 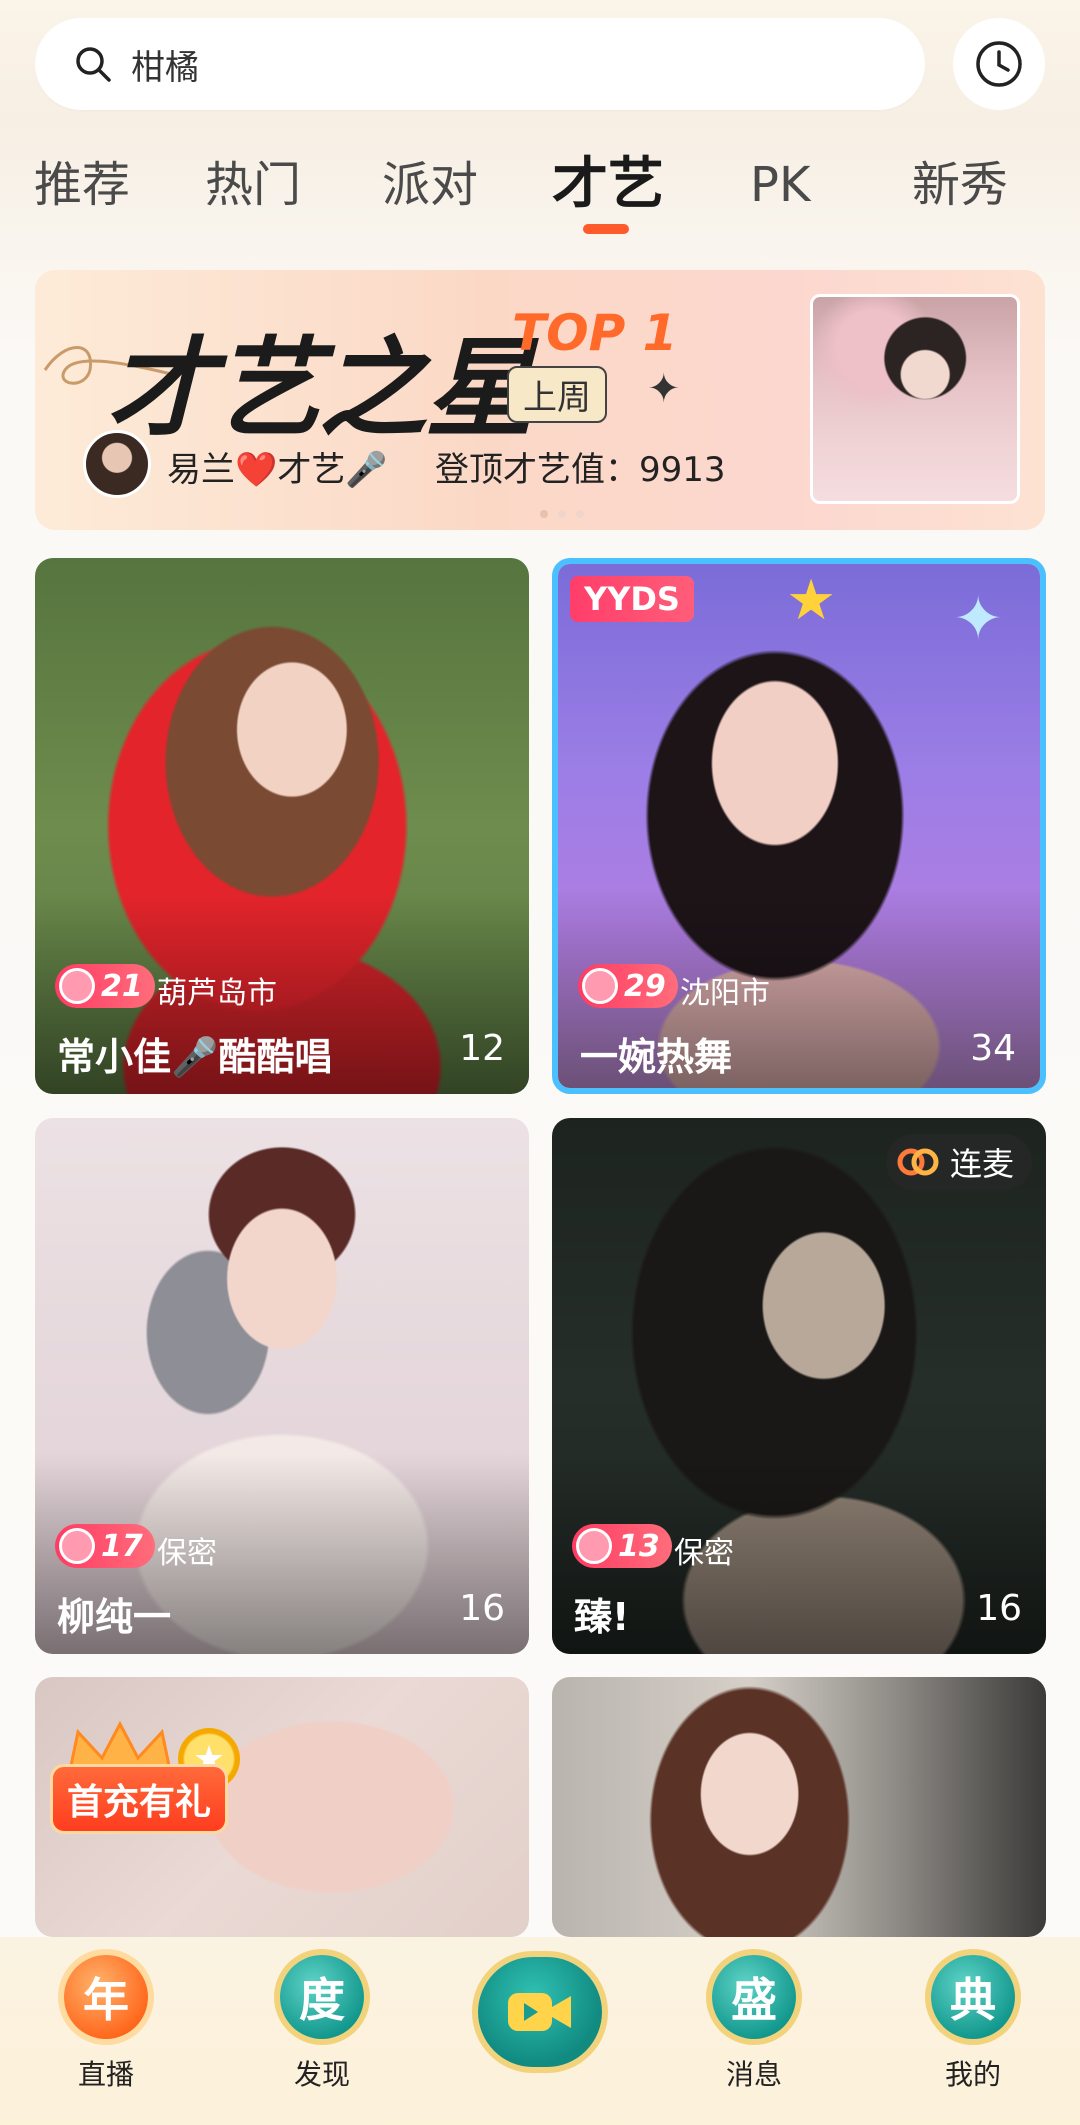 I want to click on first-recharge-promo: ★ 首充有礼, so click(x=145, y=1777).